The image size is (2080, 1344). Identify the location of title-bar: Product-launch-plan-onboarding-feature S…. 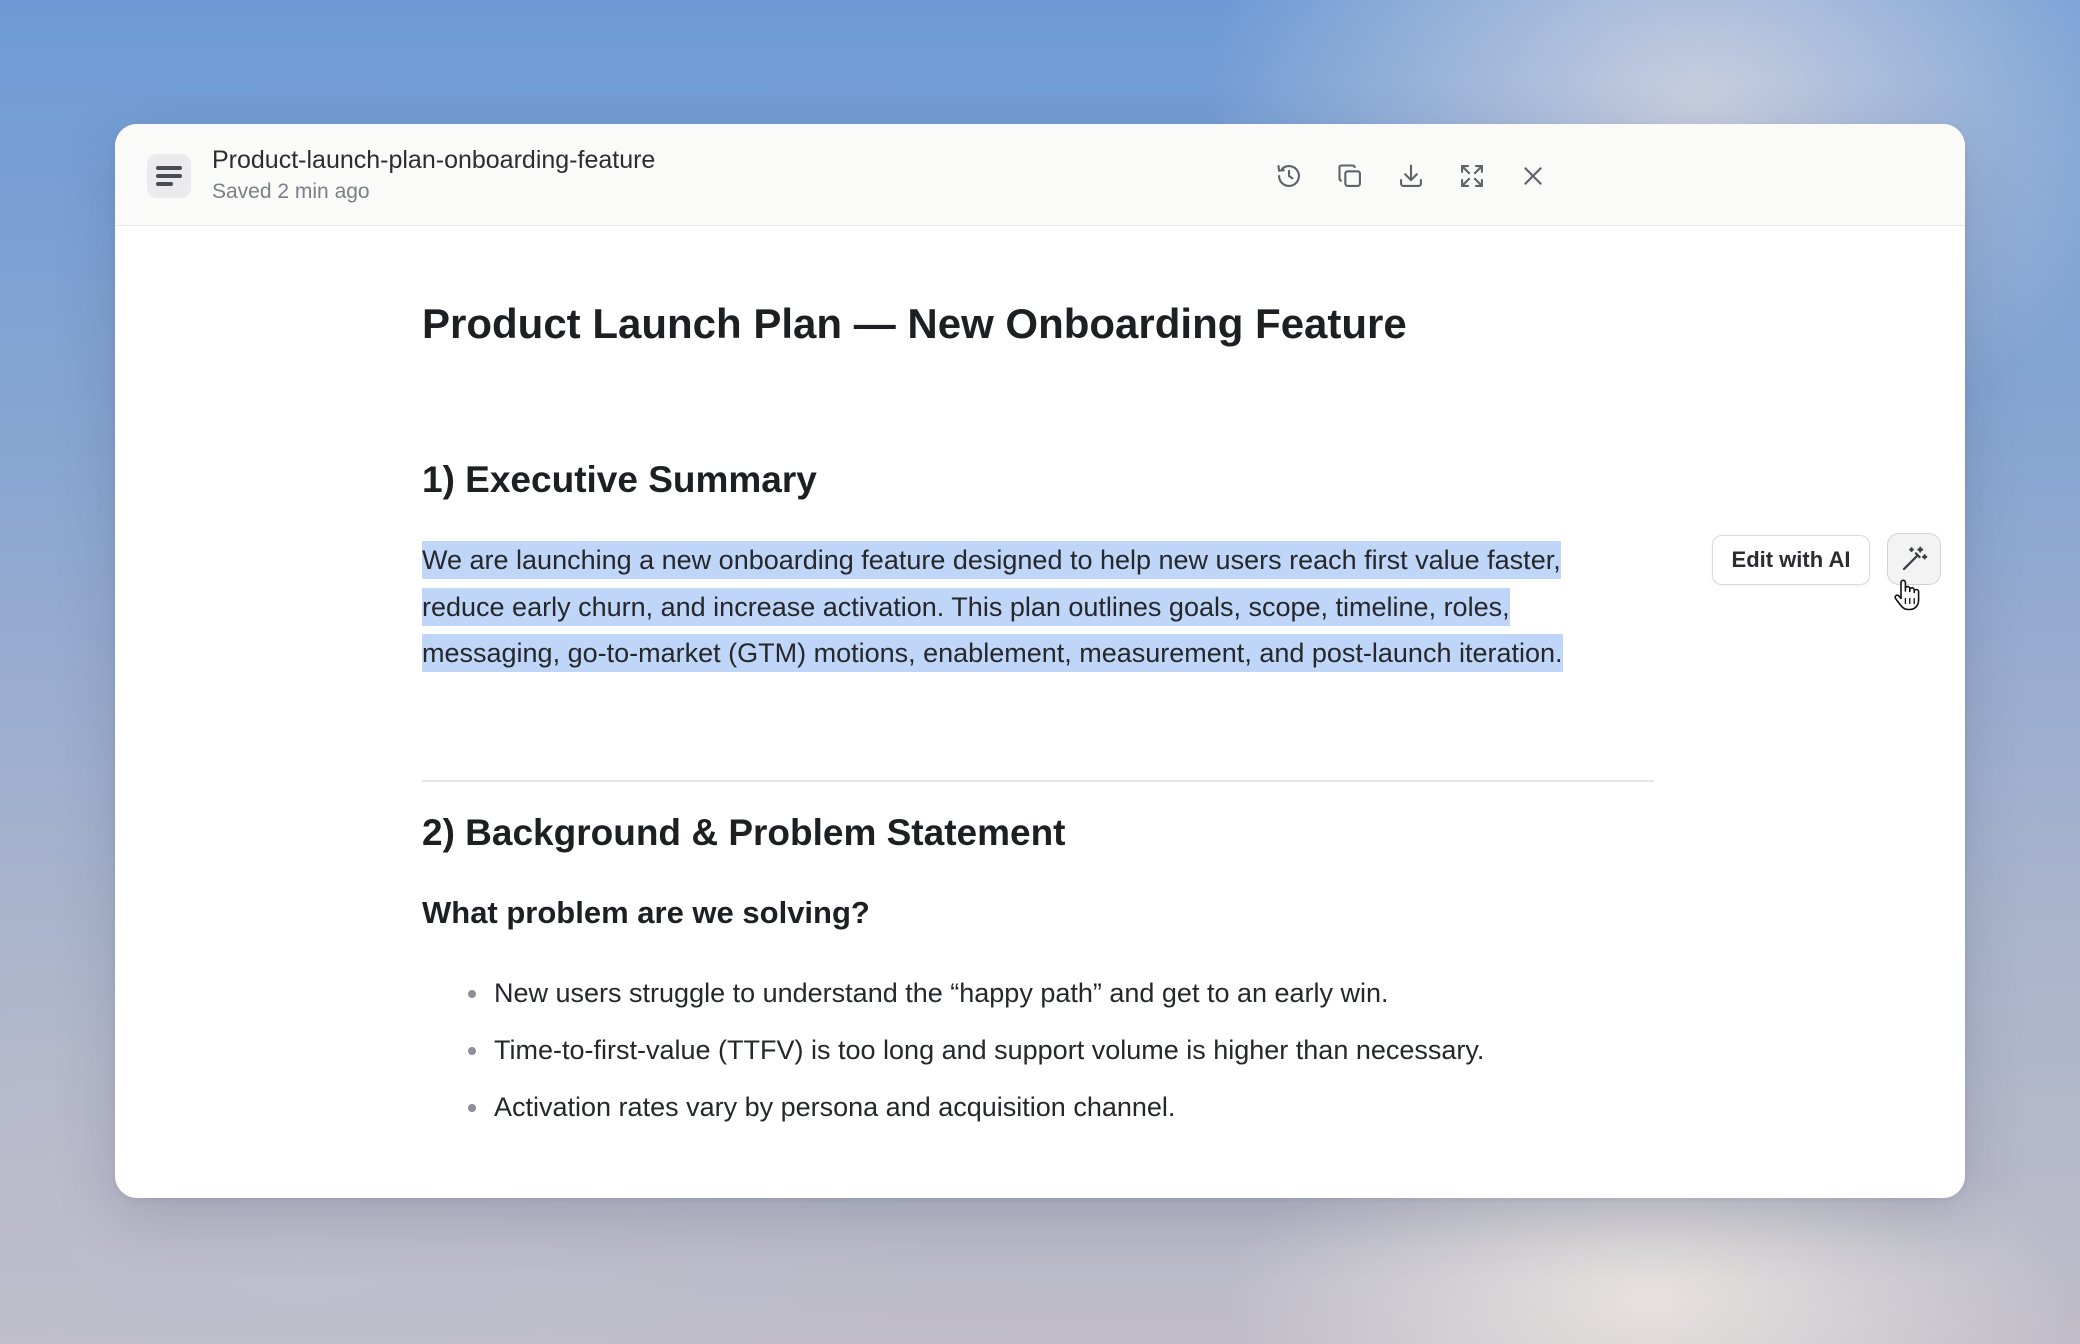
(1040, 175).